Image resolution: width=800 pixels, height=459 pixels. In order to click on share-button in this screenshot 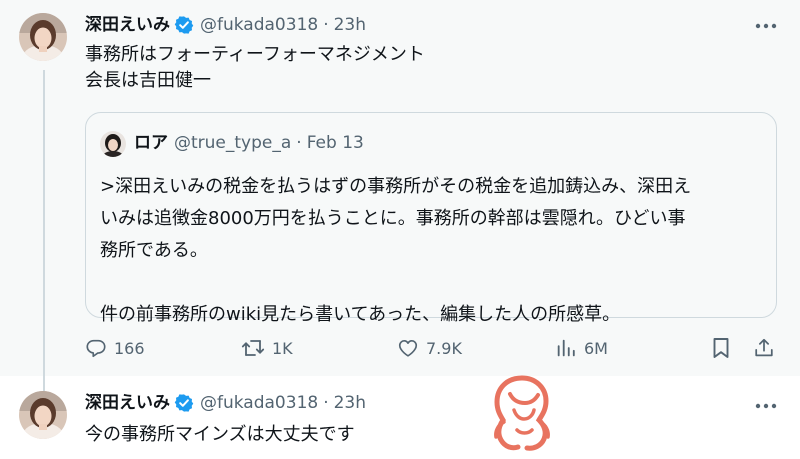, I will do `click(764, 348)`.